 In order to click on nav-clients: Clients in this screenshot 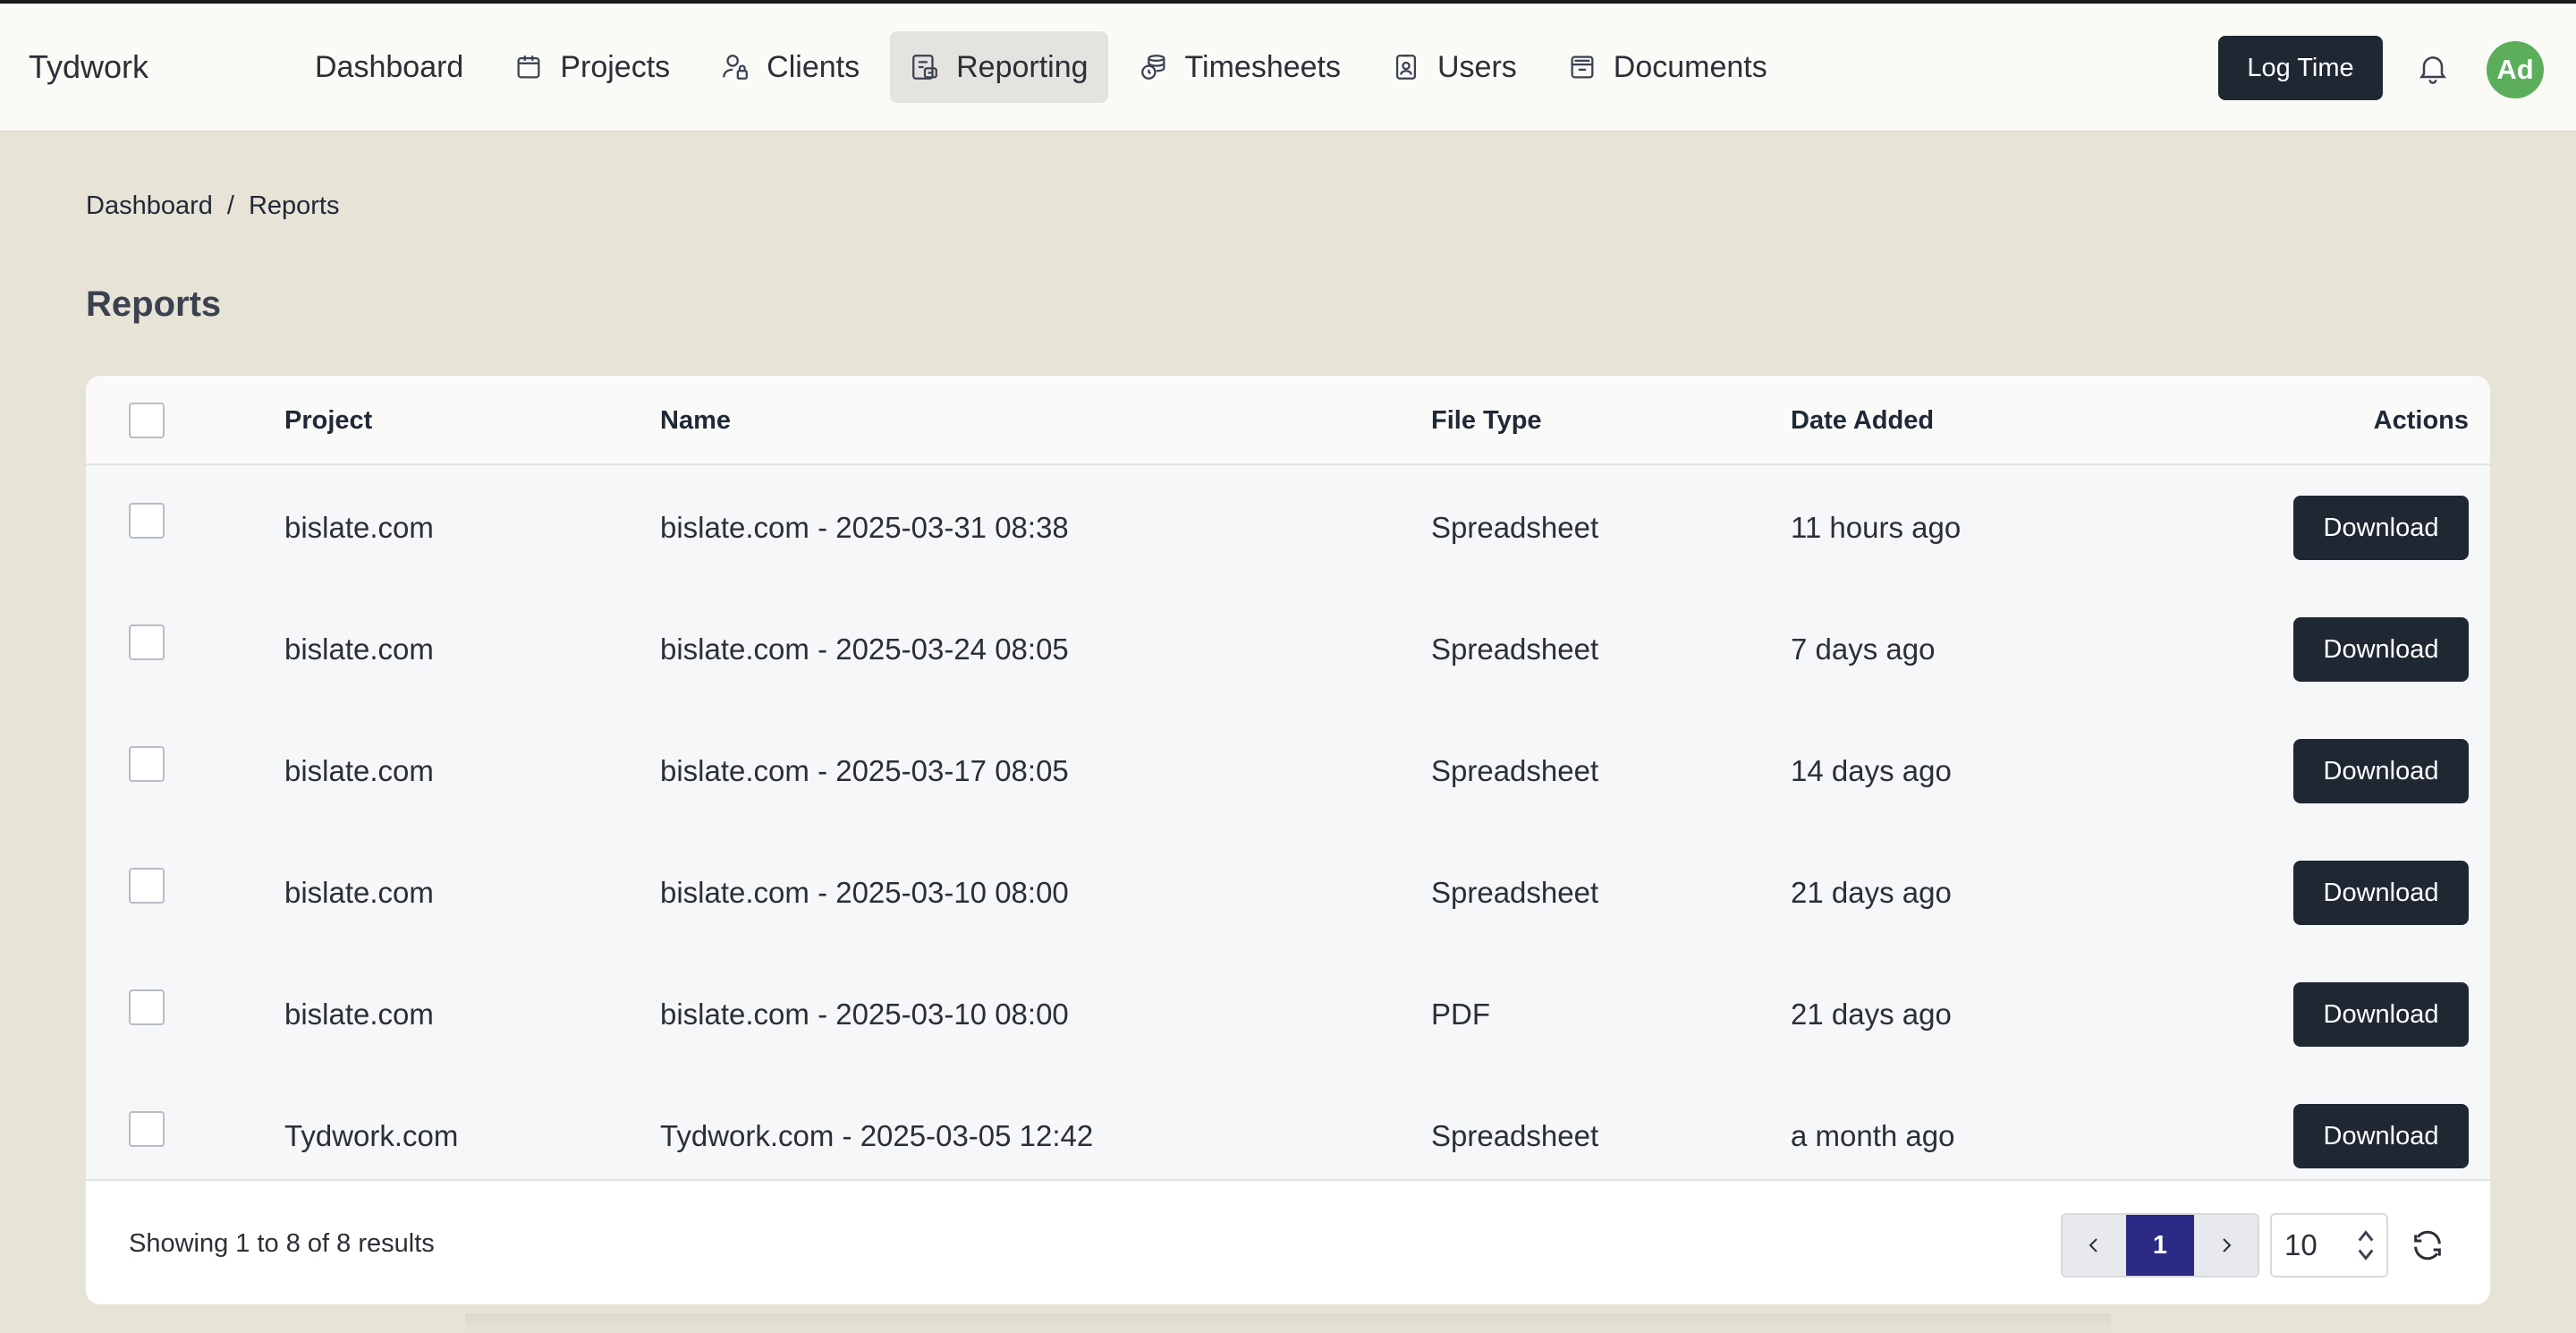, I will do `click(789, 67)`.